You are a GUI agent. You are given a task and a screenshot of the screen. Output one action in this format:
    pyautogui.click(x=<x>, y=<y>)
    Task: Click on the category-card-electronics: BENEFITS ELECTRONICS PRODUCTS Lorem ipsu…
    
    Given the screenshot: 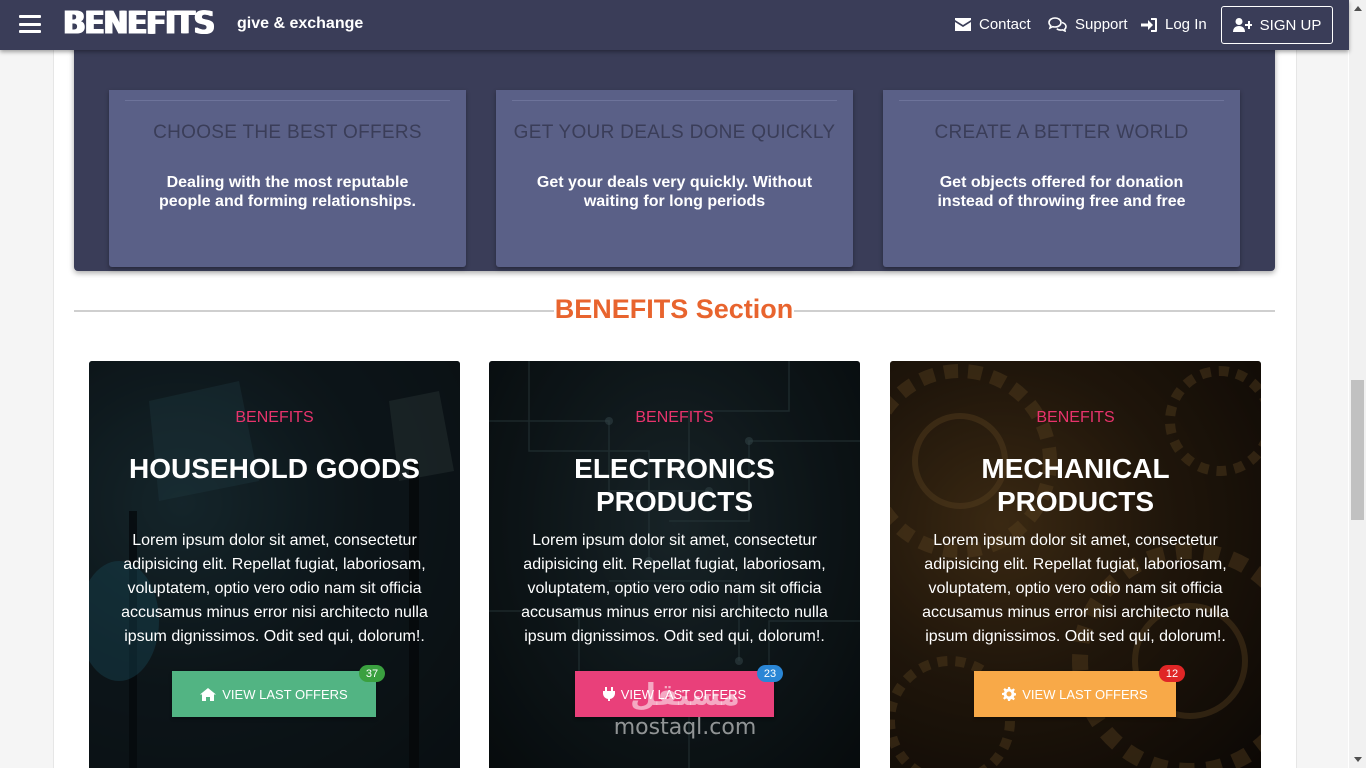 What is the action you would take?
    pyautogui.click(x=674, y=564)
    